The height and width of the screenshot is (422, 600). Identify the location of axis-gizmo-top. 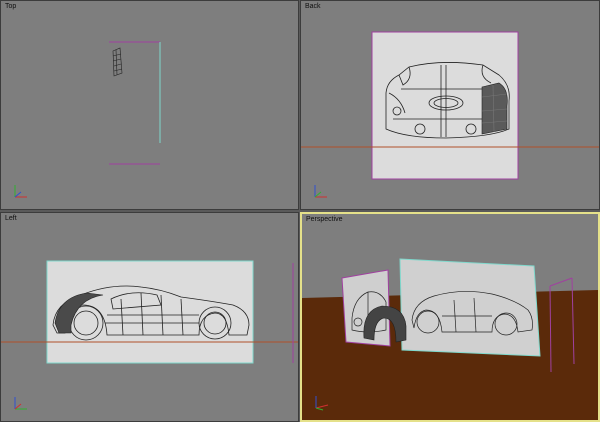
(20, 191).